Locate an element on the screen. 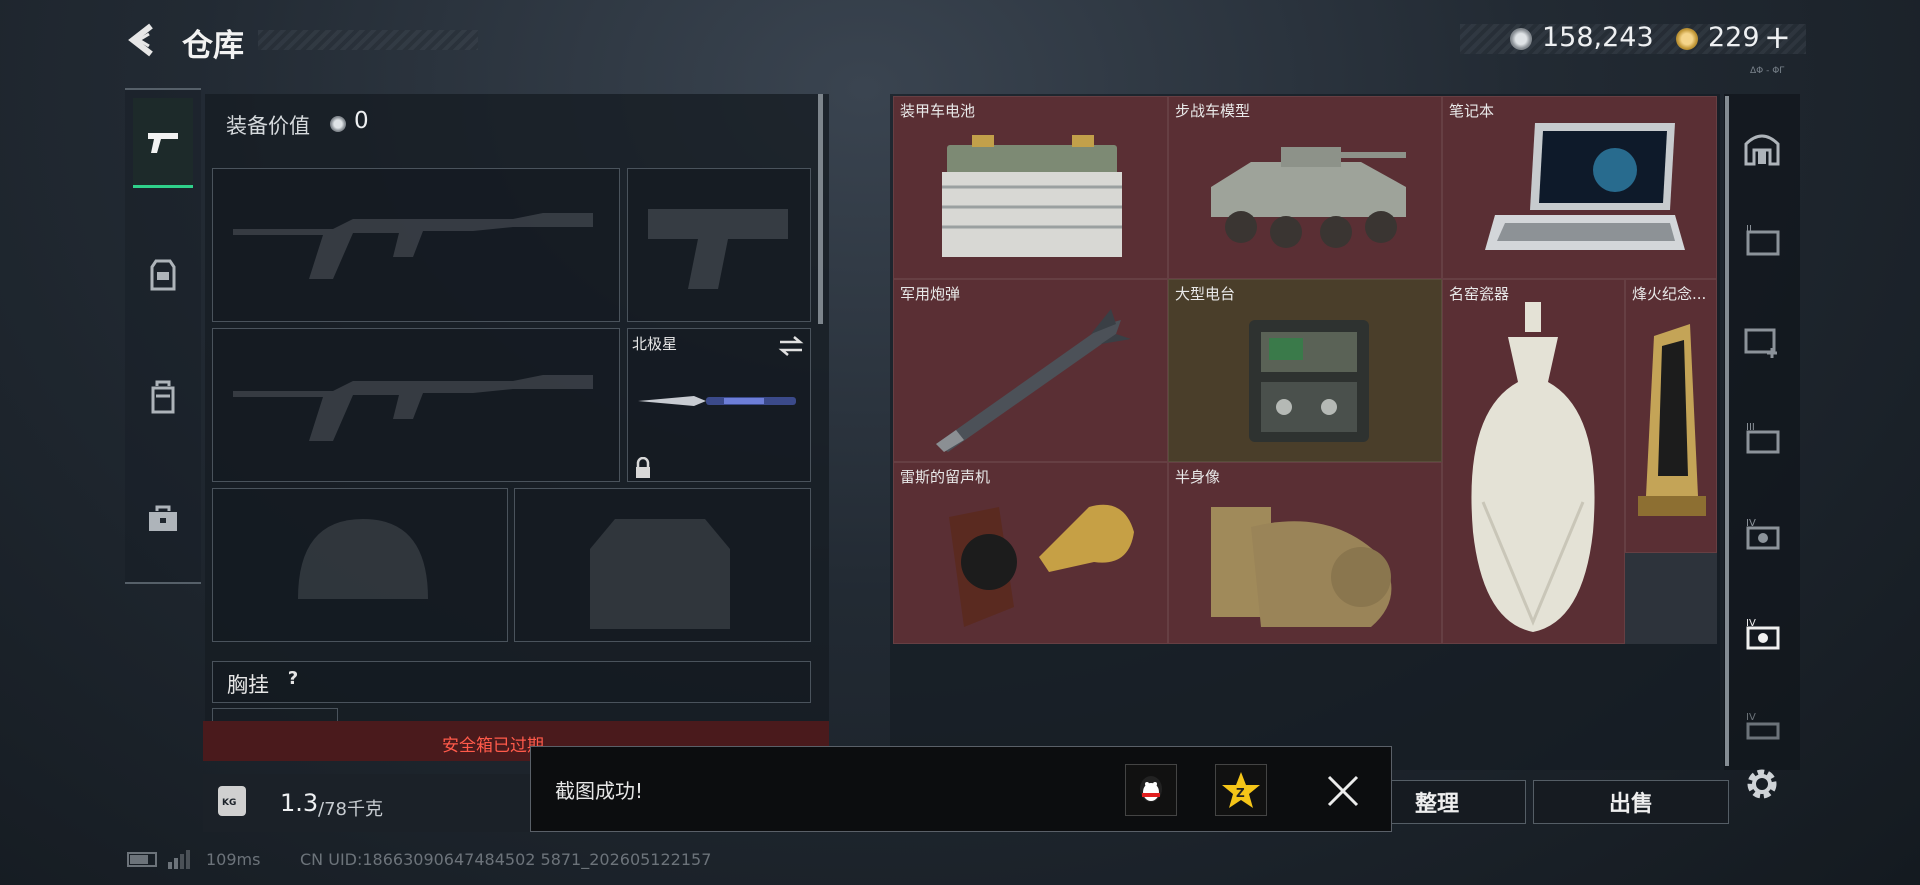 Image resolution: width=1920 pixels, height=885 pixels. weight-current: 1.3 is located at coordinates (299, 803).